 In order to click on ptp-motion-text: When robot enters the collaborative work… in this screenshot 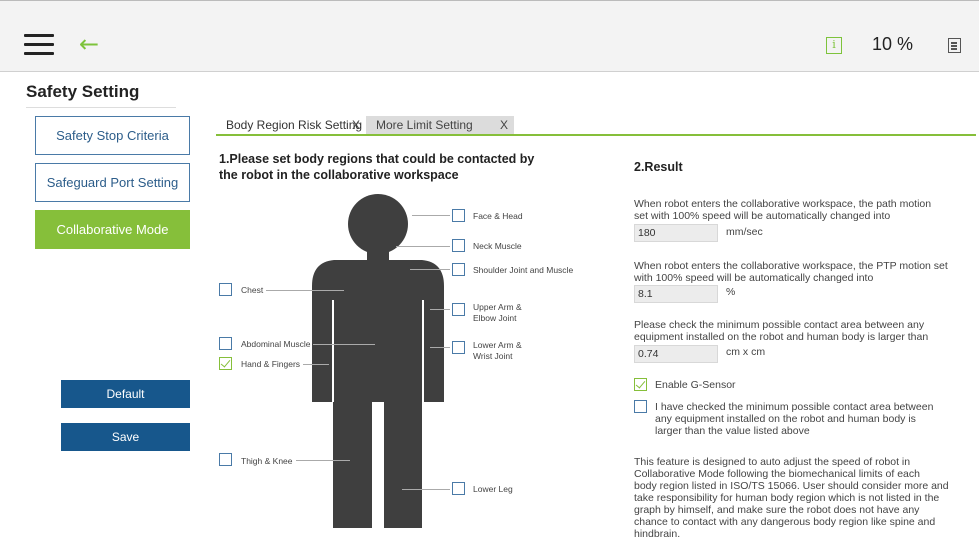, I will do `click(805, 272)`.